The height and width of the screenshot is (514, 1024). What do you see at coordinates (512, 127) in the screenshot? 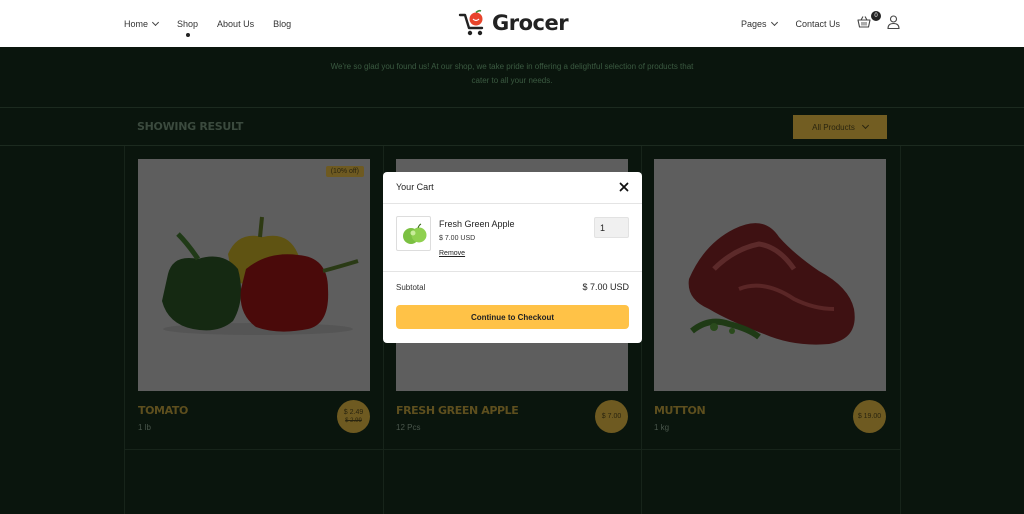
I see `result-bar: SHOWING RESULT All Products` at bounding box center [512, 127].